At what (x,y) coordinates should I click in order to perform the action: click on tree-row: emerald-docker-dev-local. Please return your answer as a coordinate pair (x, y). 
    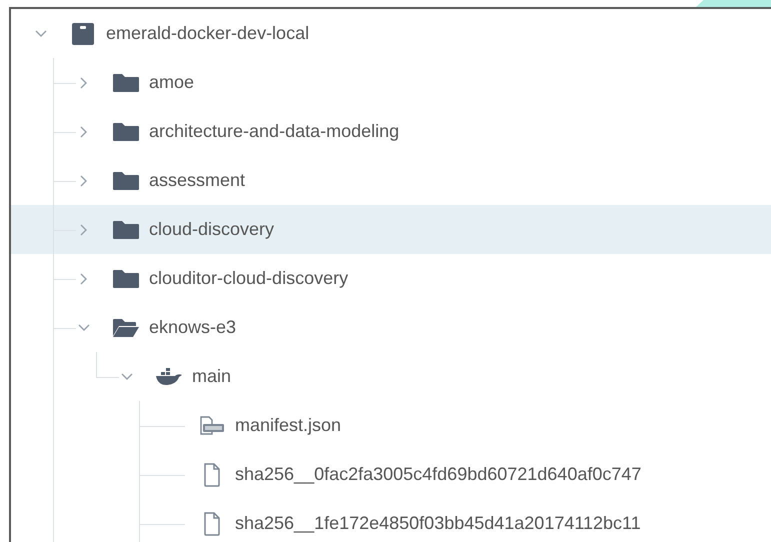
    Looking at the image, I should click on (391, 33).